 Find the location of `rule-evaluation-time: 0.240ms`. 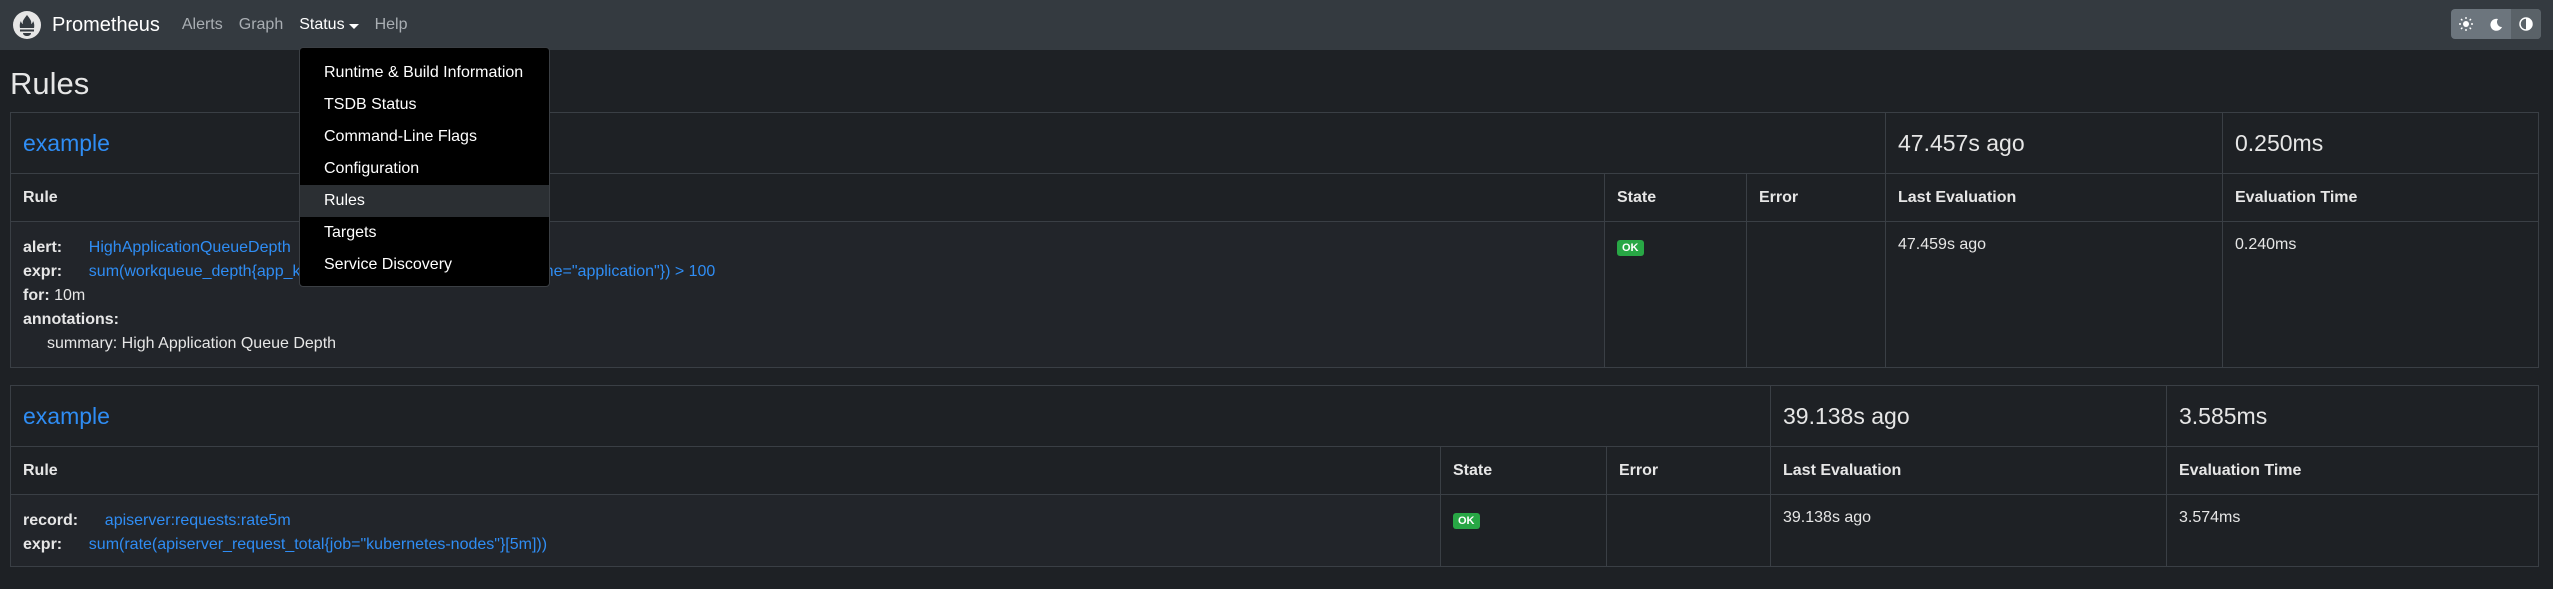

rule-evaluation-time: 0.240ms is located at coordinates (2380, 294).